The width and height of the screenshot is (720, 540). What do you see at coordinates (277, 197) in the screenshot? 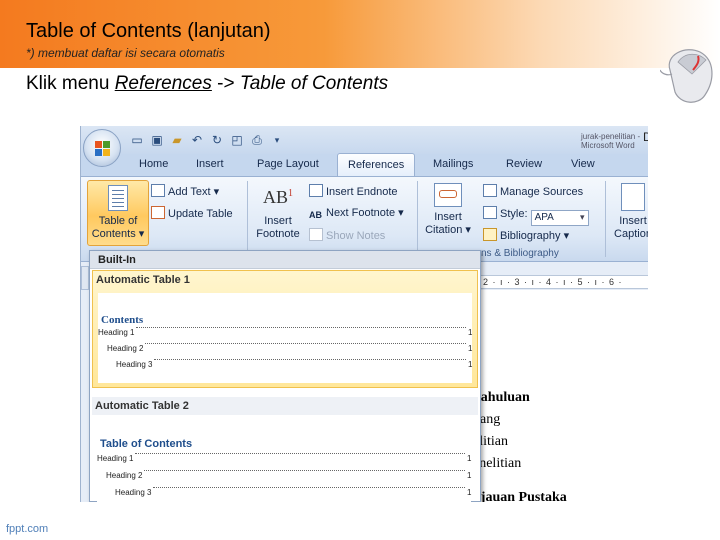
I see `footnote-icon: AB1` at bounding box center [277, 197].